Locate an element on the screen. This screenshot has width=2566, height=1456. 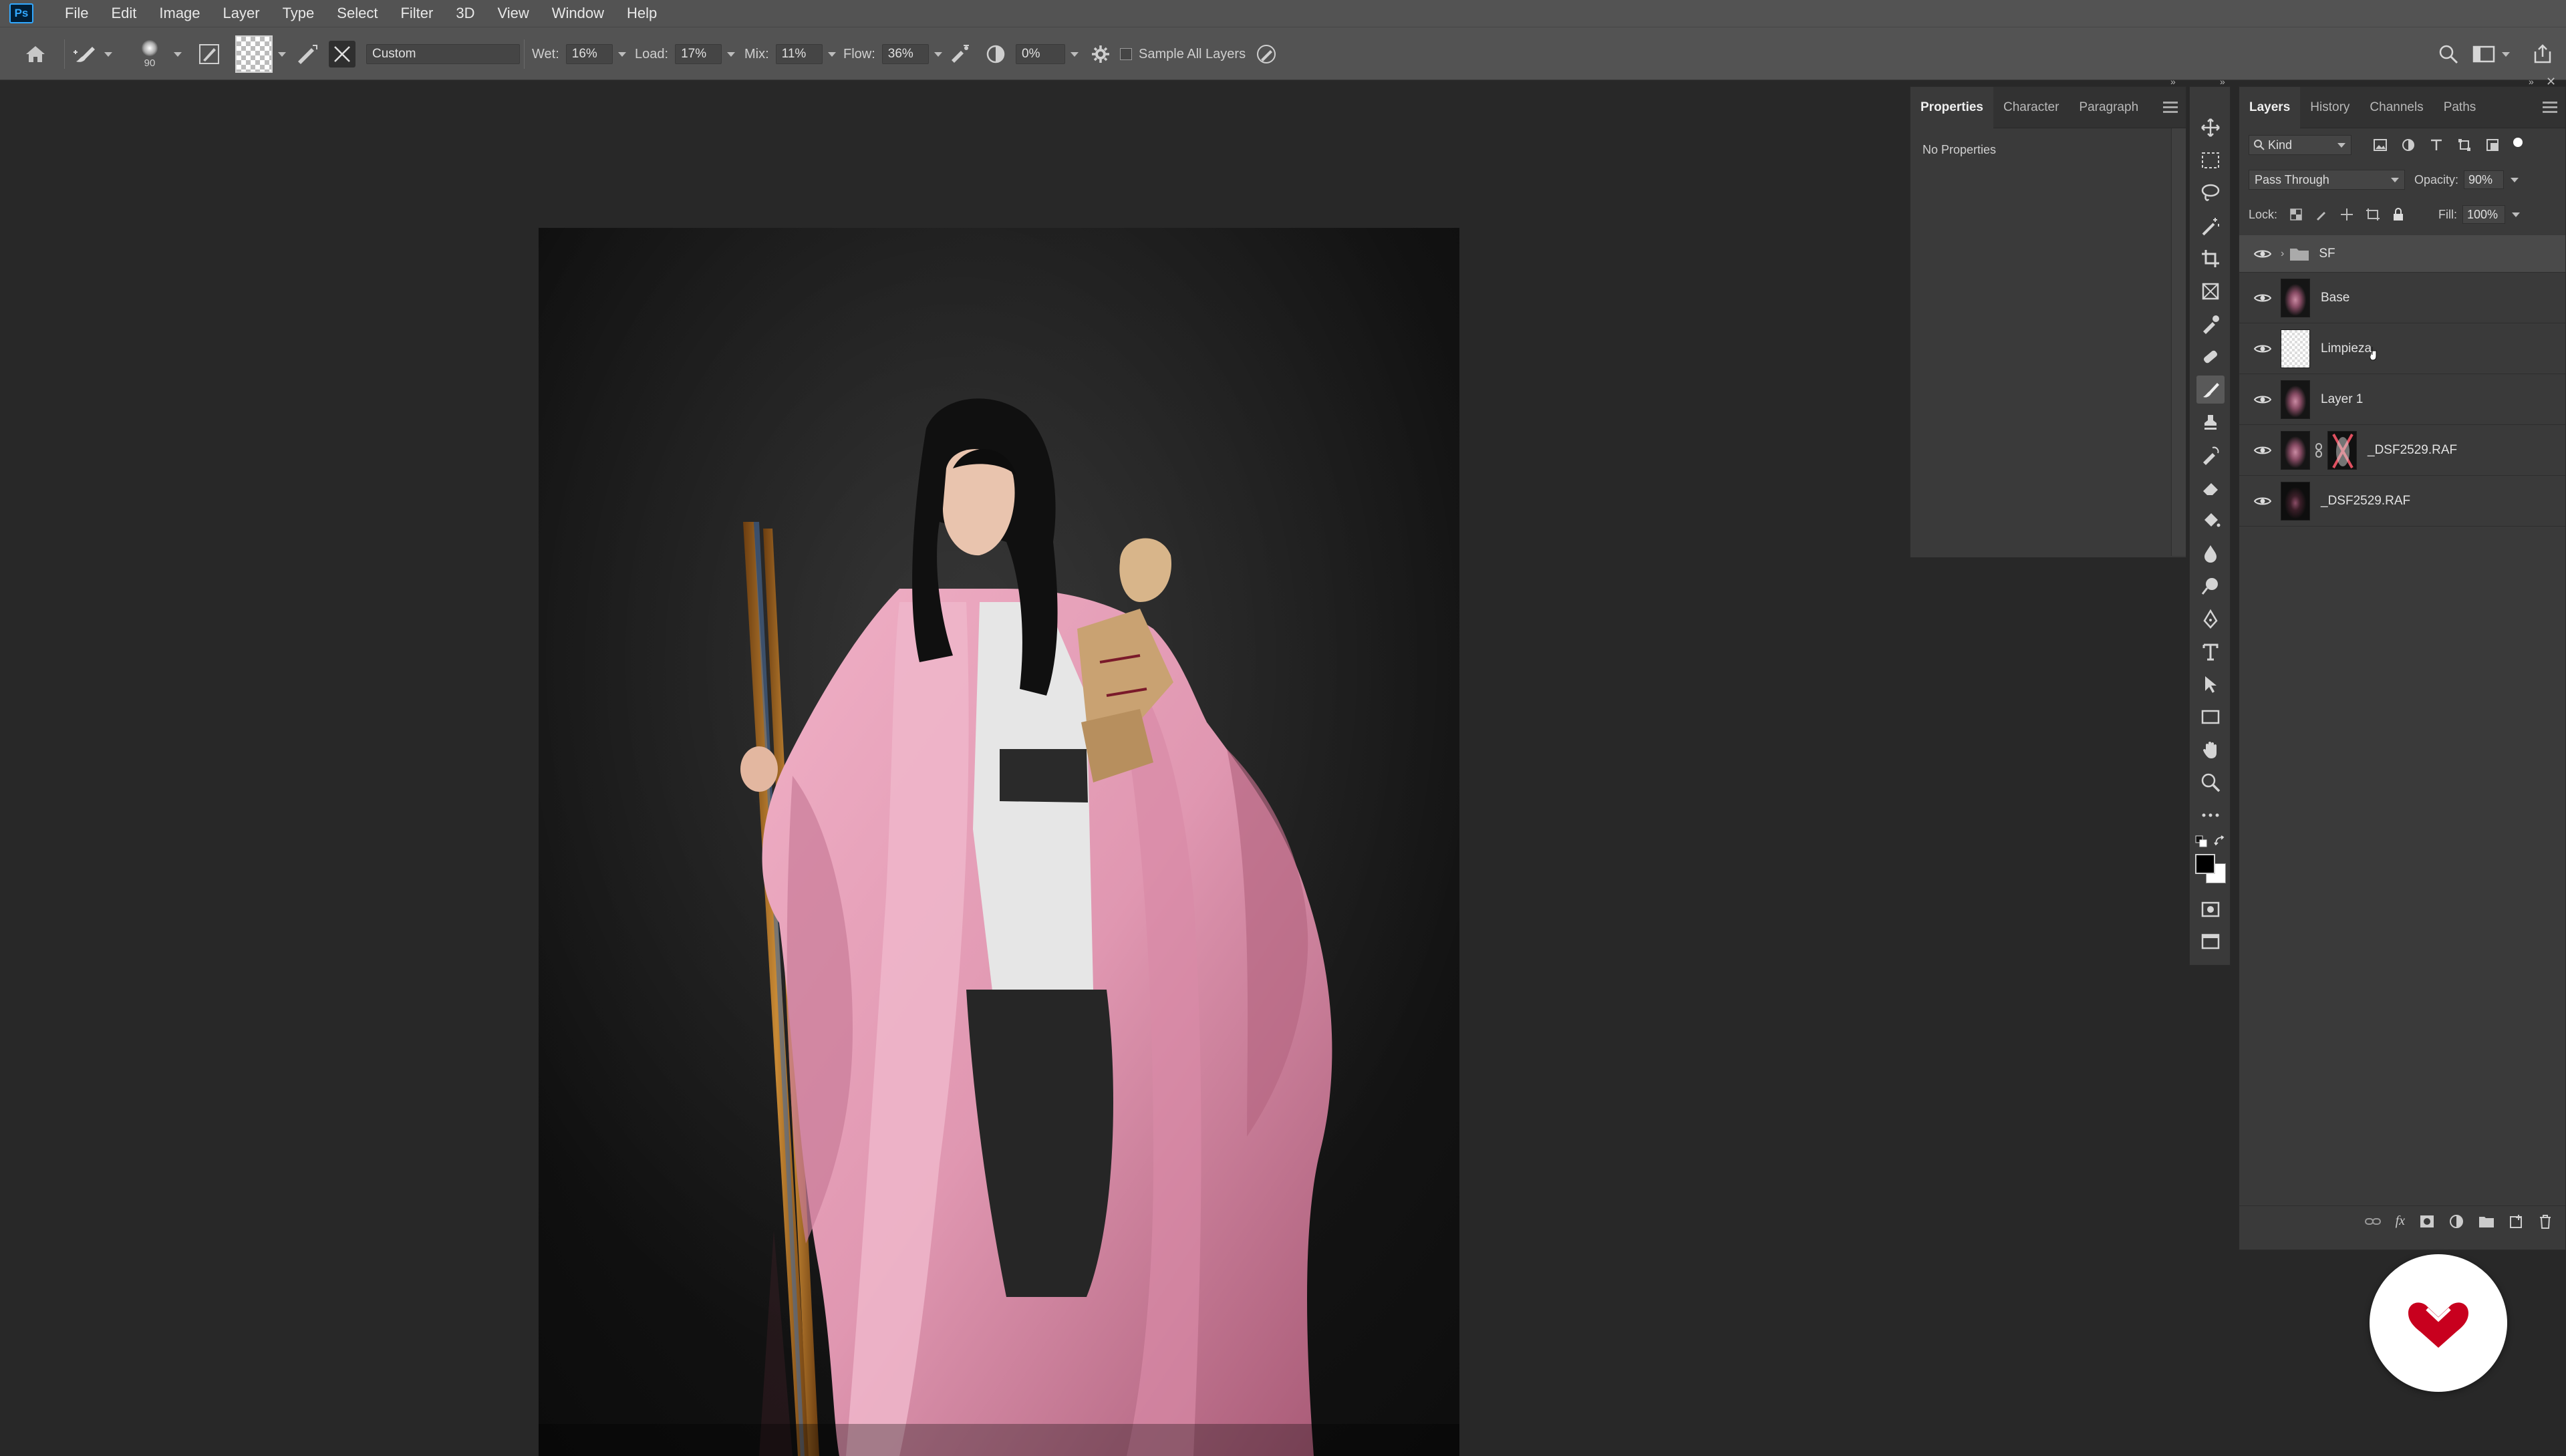
new-group-icon is located at coordinates (2486, 1221).